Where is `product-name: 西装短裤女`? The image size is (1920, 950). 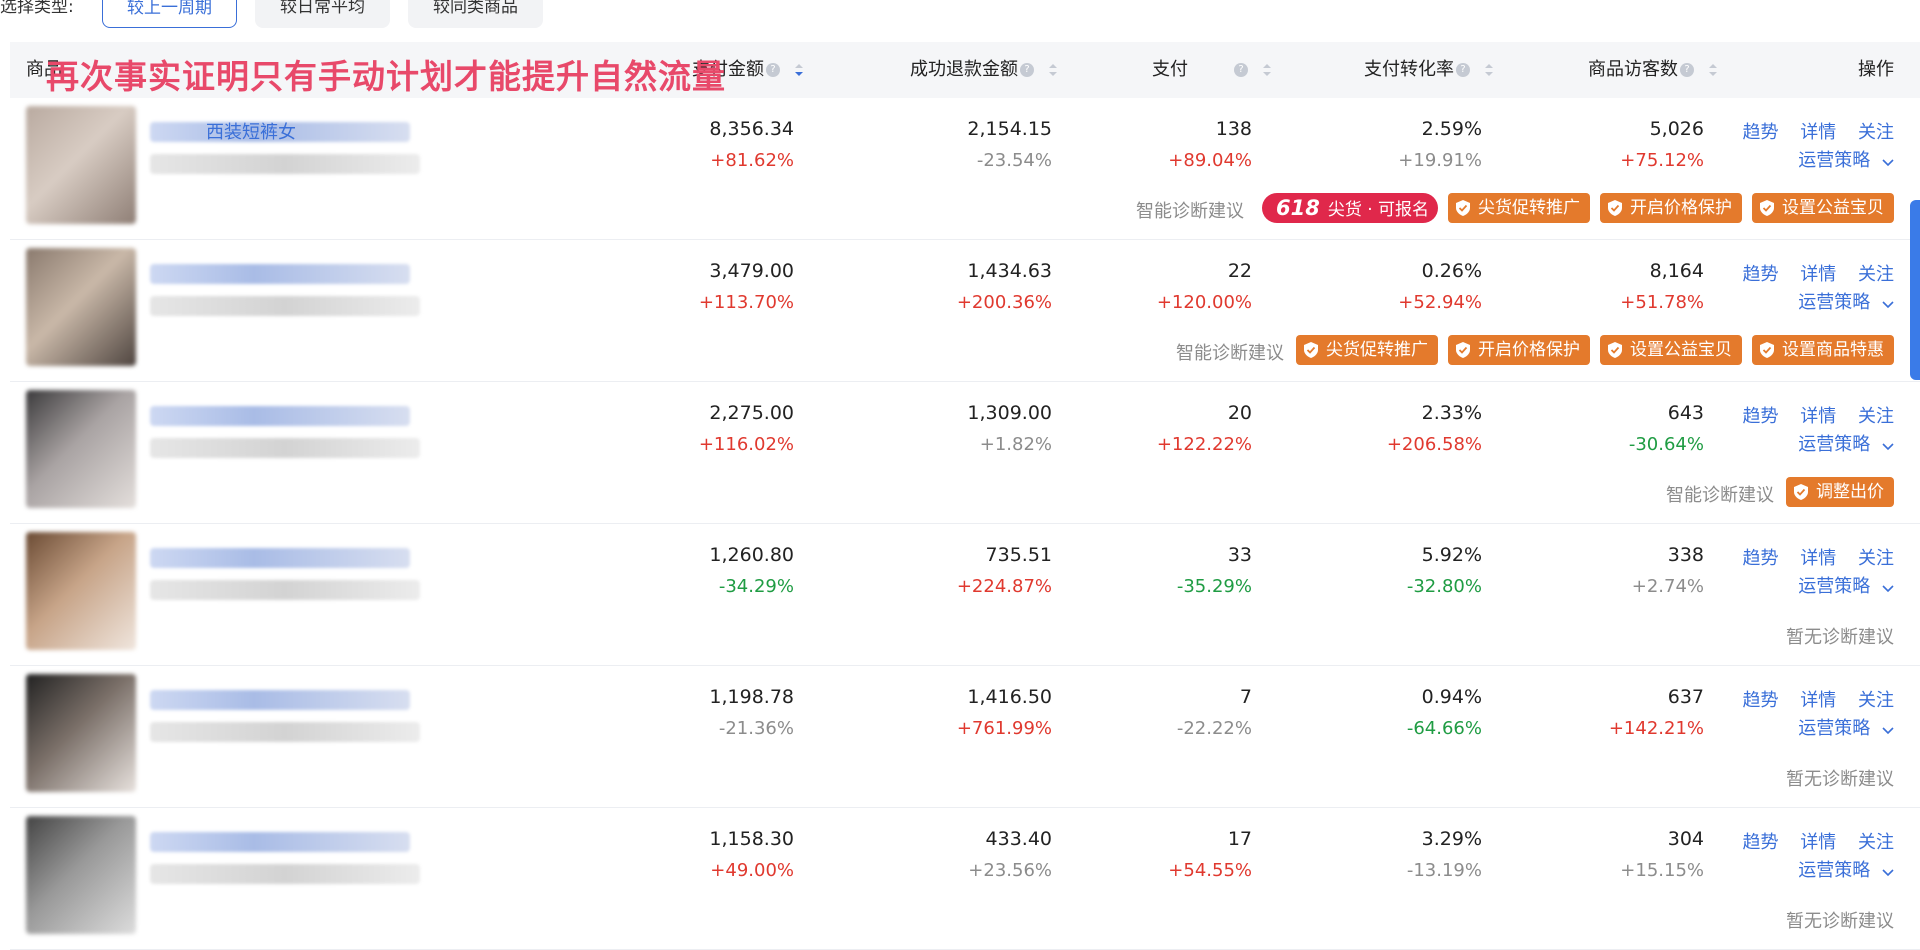
product-name: 西装短裤女 is located at coordinates (251, 131).